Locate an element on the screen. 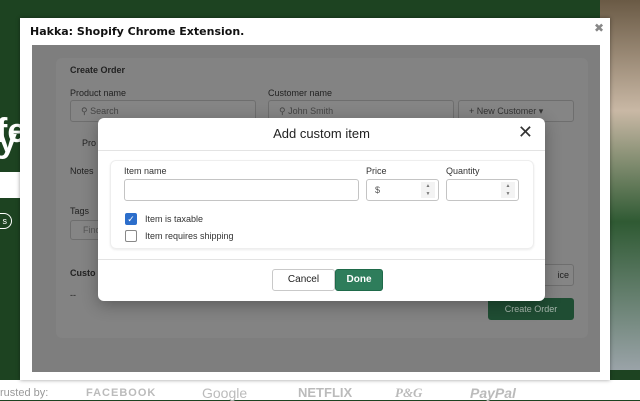 The width and height of the screenshot is (640, 401). logo-netflix: NETFLIX is located at coordinates (325, 392).